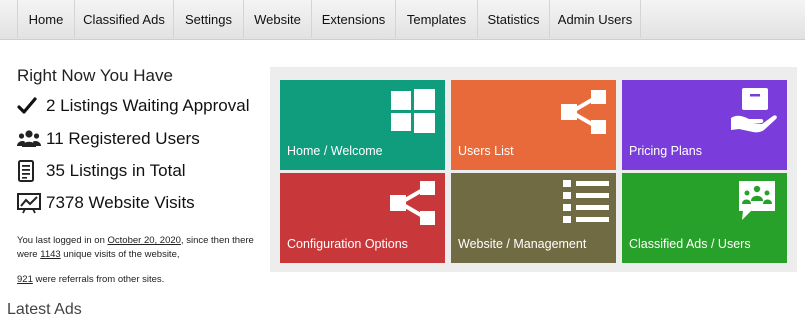 The height and width of the screenshot is (330, 805). Describe the element at coordinates (704, 125) in the screenshot. I see `tile-pricing-plans: Pricing Plans` at that location.